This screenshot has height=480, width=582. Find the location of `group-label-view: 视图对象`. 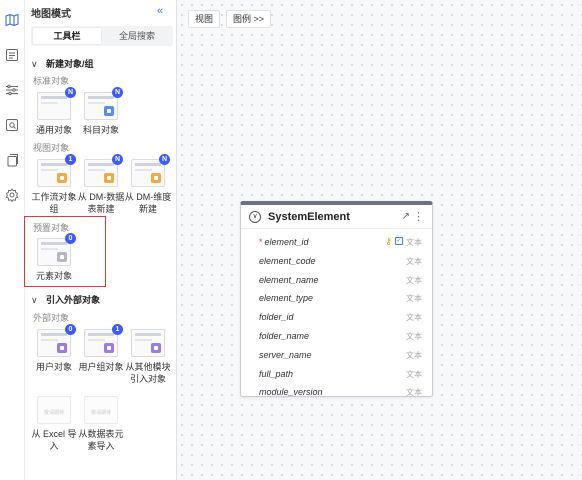

group-label-view: 视图对象 is located at coordinates (51, 148).